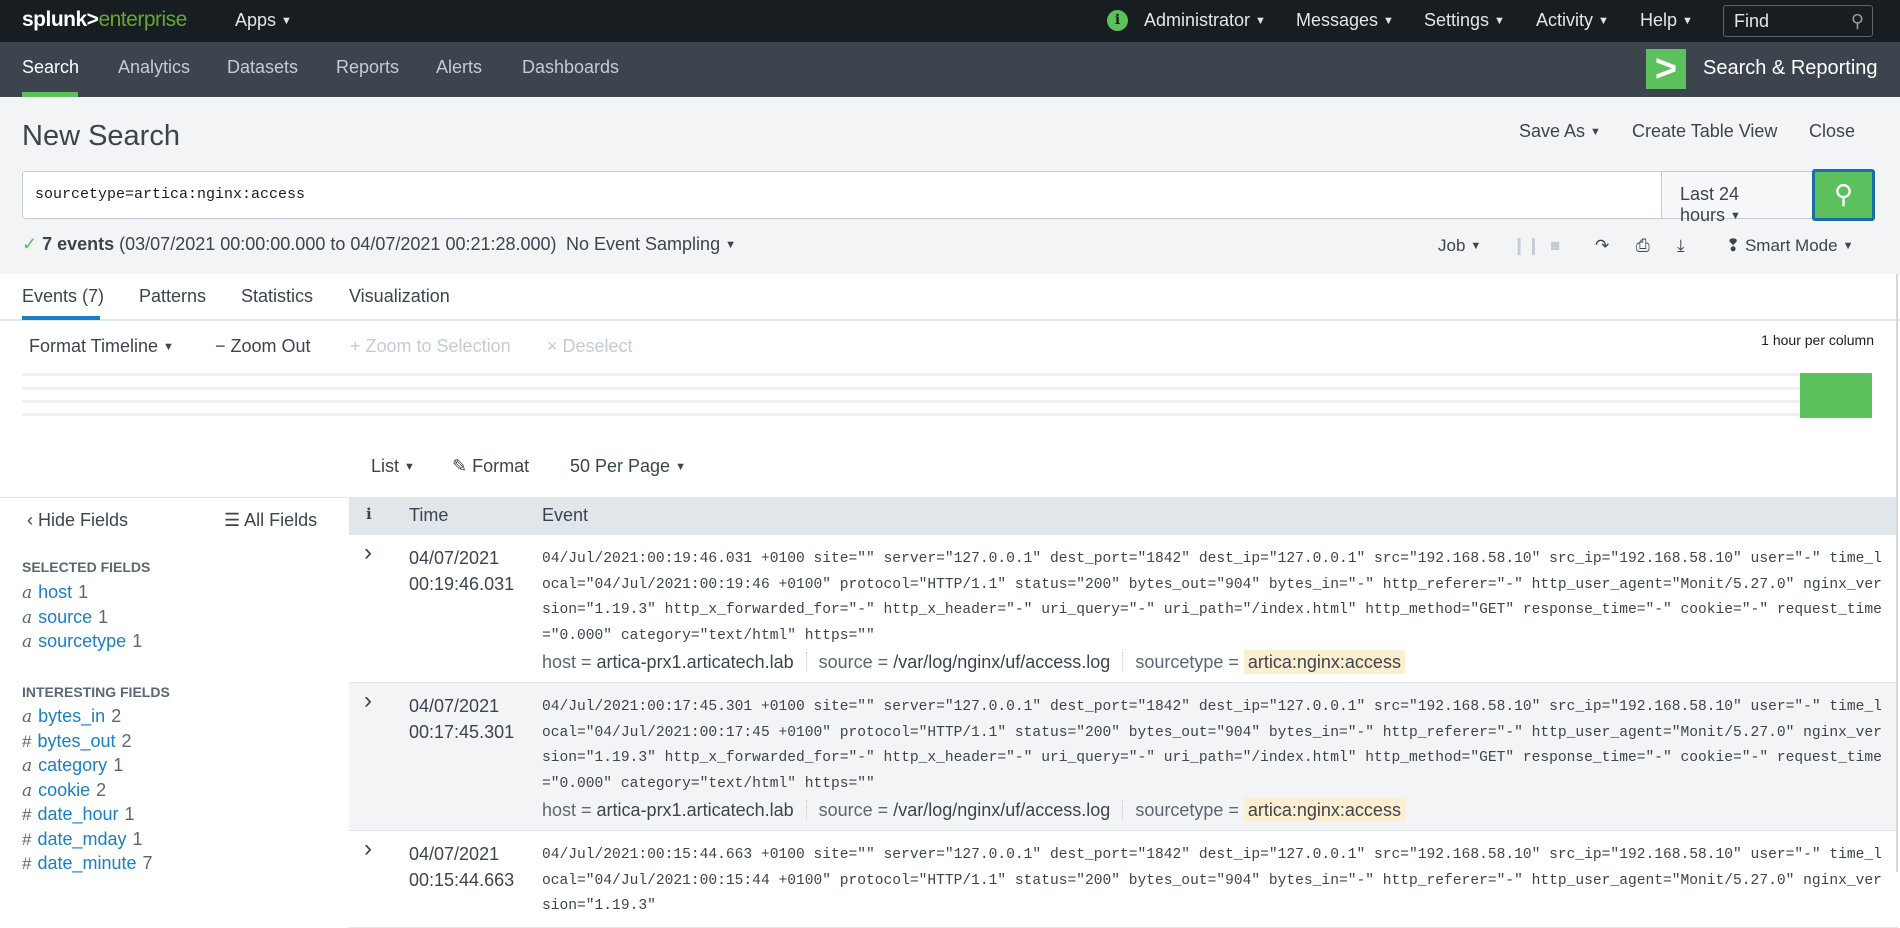  I want to click on event-time: 04/07/2021 00:15:44.663, so click(469, 867).